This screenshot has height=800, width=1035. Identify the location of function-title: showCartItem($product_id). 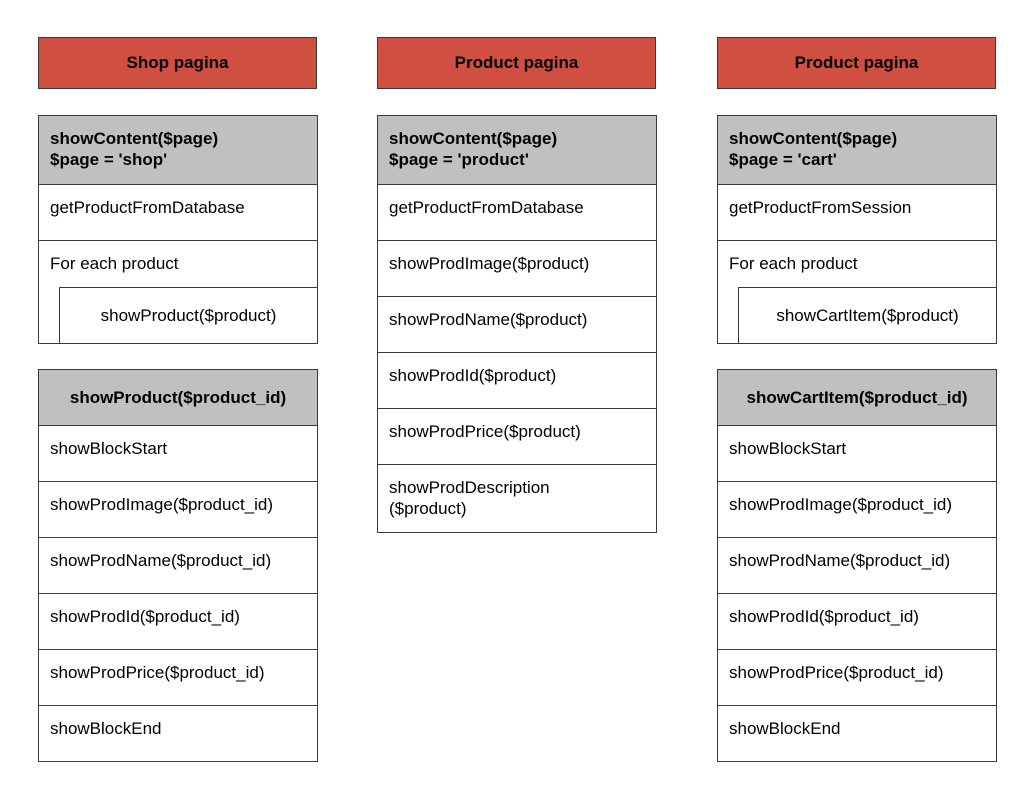
(857, 397).